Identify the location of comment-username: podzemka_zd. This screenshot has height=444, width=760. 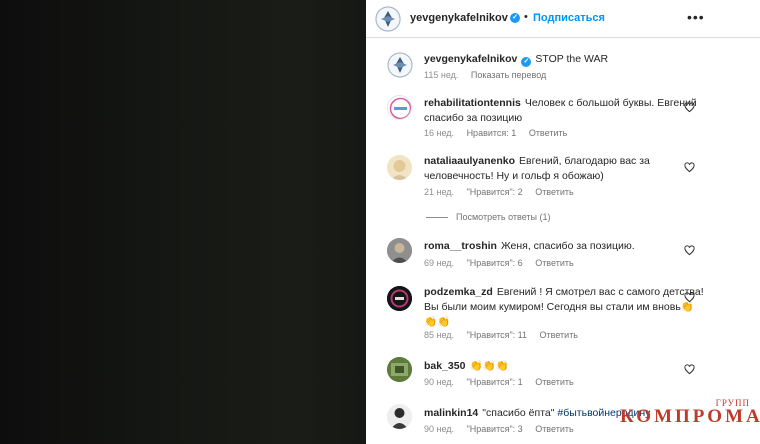
(458, 292).